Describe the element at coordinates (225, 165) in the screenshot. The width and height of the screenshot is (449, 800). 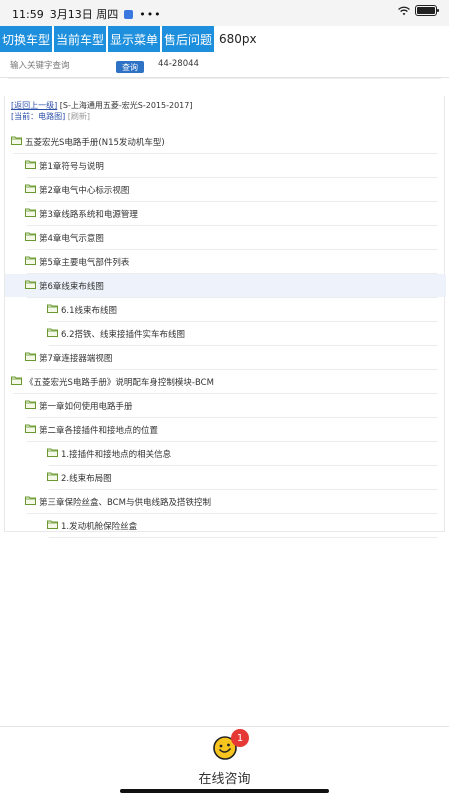
I see `tree-item: 第1章符号与说明` at that location.